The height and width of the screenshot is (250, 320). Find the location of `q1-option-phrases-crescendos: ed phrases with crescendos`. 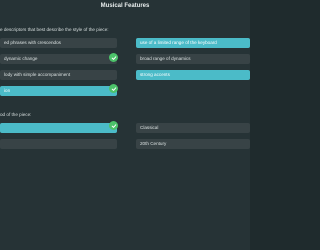

q1-option-phrases-crescendos: ed phrases with crescendos is located at coordinates (58, 43).